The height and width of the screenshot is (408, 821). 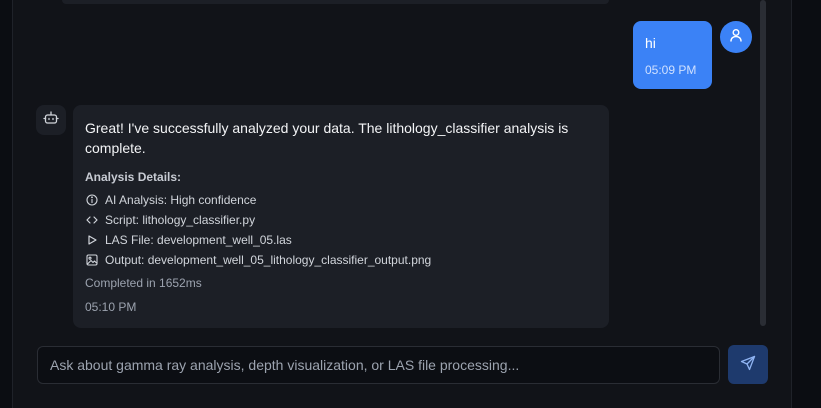 I want to click on previous-message-bubble, so click(x=335, y=2).